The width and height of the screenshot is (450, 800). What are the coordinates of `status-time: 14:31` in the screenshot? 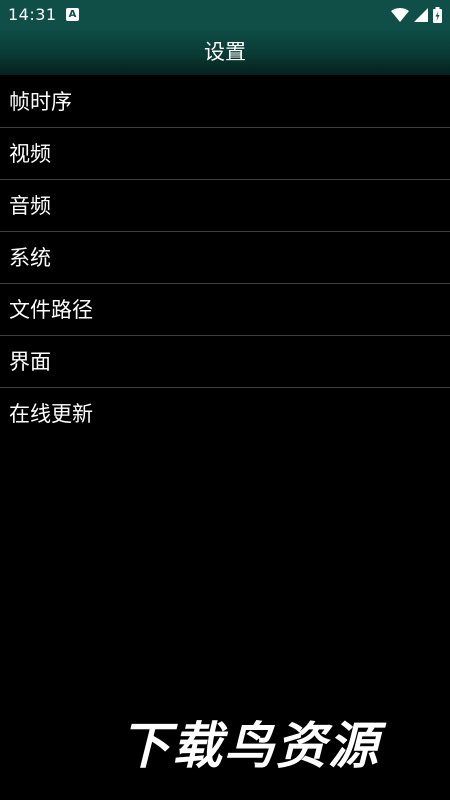 It's located at (32, 14).